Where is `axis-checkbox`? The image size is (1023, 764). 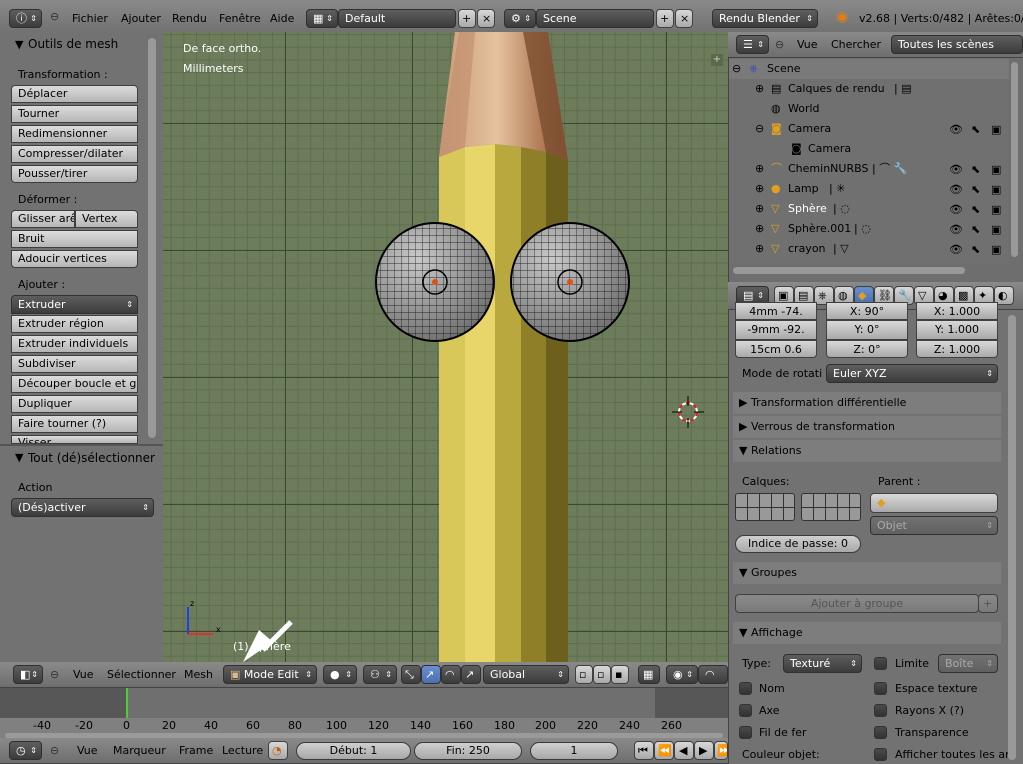 axis-checkbox is located at coordinates (745, 710).